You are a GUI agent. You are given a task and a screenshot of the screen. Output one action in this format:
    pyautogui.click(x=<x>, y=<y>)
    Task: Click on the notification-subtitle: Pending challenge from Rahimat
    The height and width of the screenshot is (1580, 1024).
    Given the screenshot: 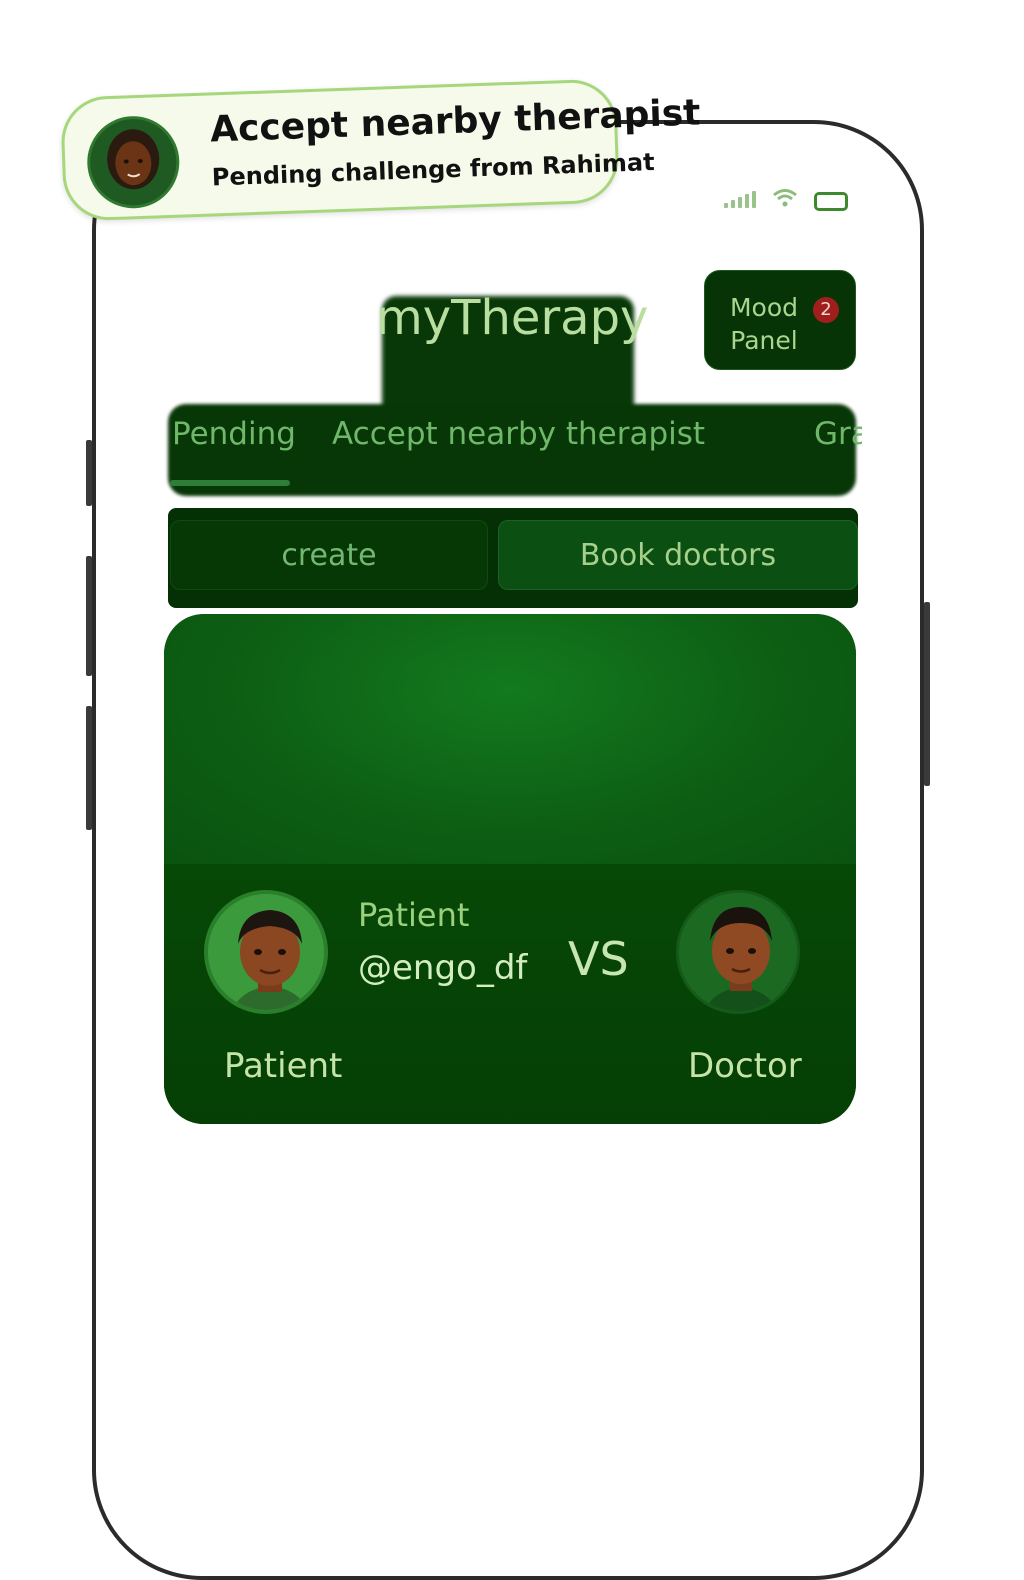 What is the action you would take?
    pyautogui.click(x=433, y=170)
    